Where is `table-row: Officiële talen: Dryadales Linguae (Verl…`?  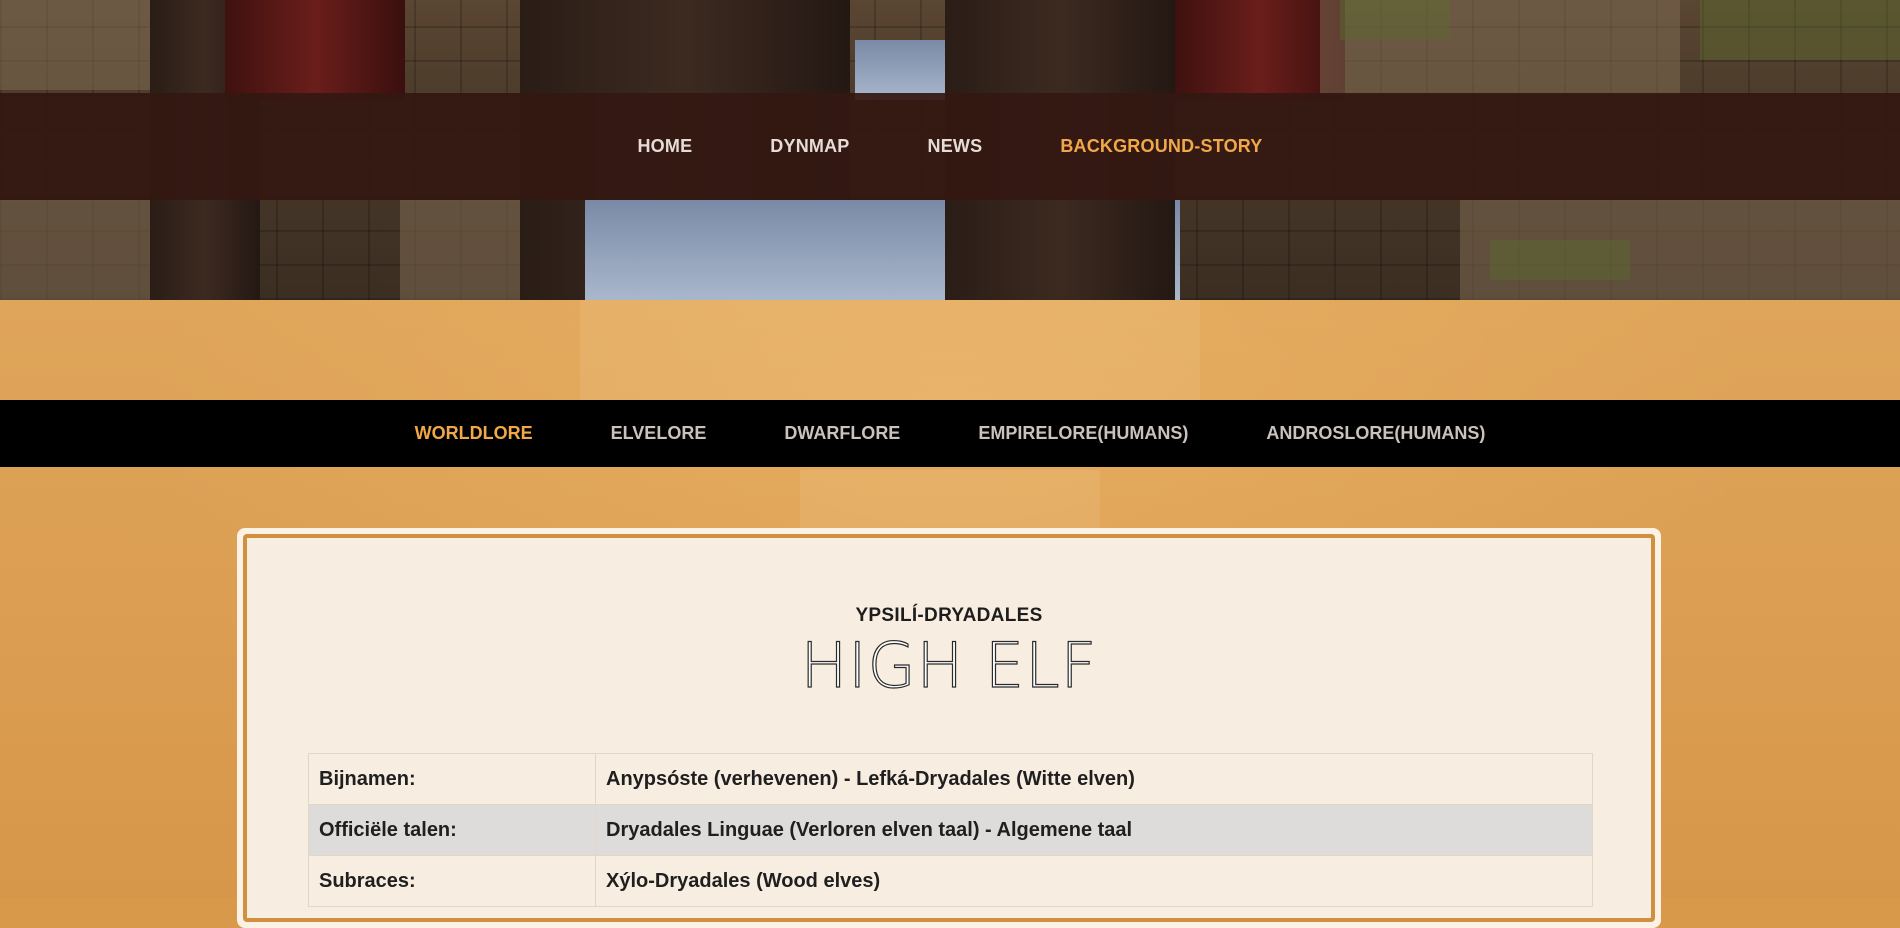
table-row: Officiële talen: Dryadales Linguae (Verl… is located at coordinates (950, 830).